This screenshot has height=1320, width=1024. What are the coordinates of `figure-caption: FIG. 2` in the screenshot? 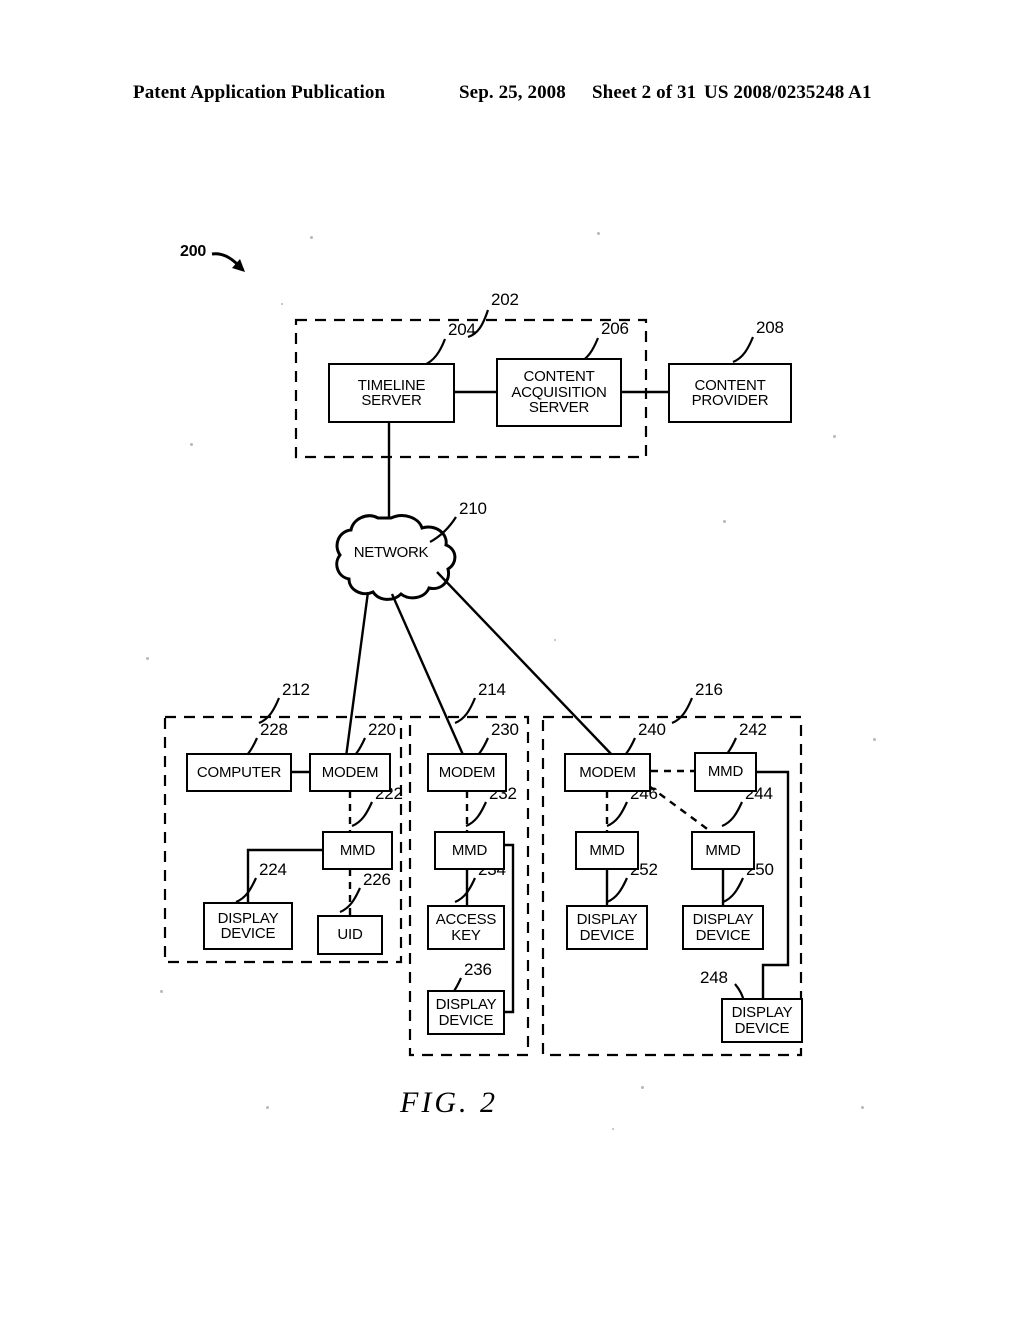 It's located at (449, 1102).